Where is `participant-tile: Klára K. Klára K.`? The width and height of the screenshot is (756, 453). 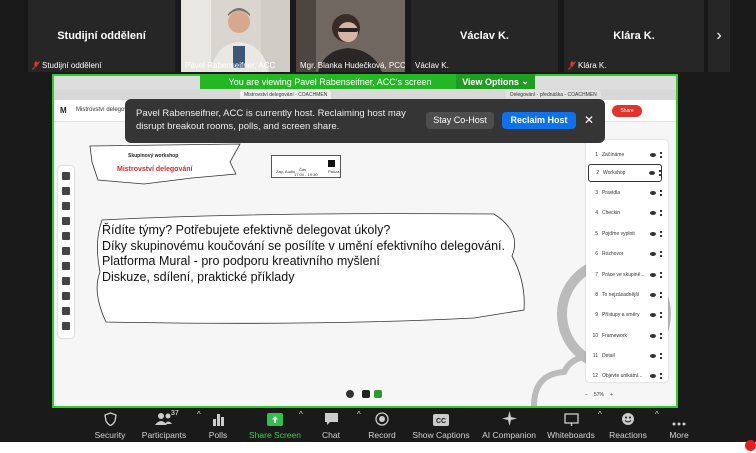
participant-tile: Klára K. Klára K. is located at coordinates (634, 36).